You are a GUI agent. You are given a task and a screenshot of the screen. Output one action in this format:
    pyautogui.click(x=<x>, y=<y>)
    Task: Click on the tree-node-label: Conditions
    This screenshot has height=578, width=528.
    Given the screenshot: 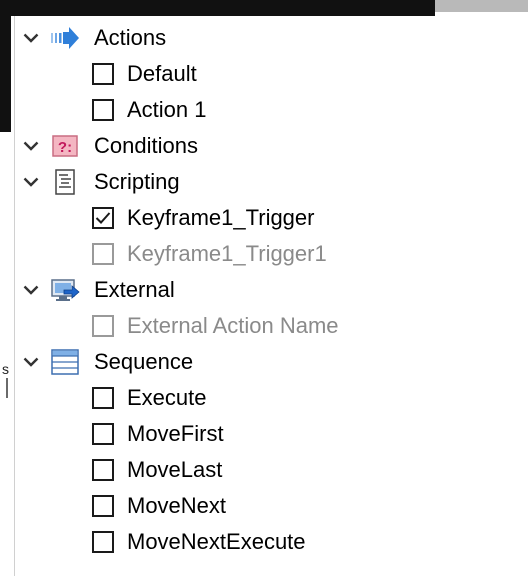 What is the action you would take?
    pyautogui.click(x=146, y=145)
    